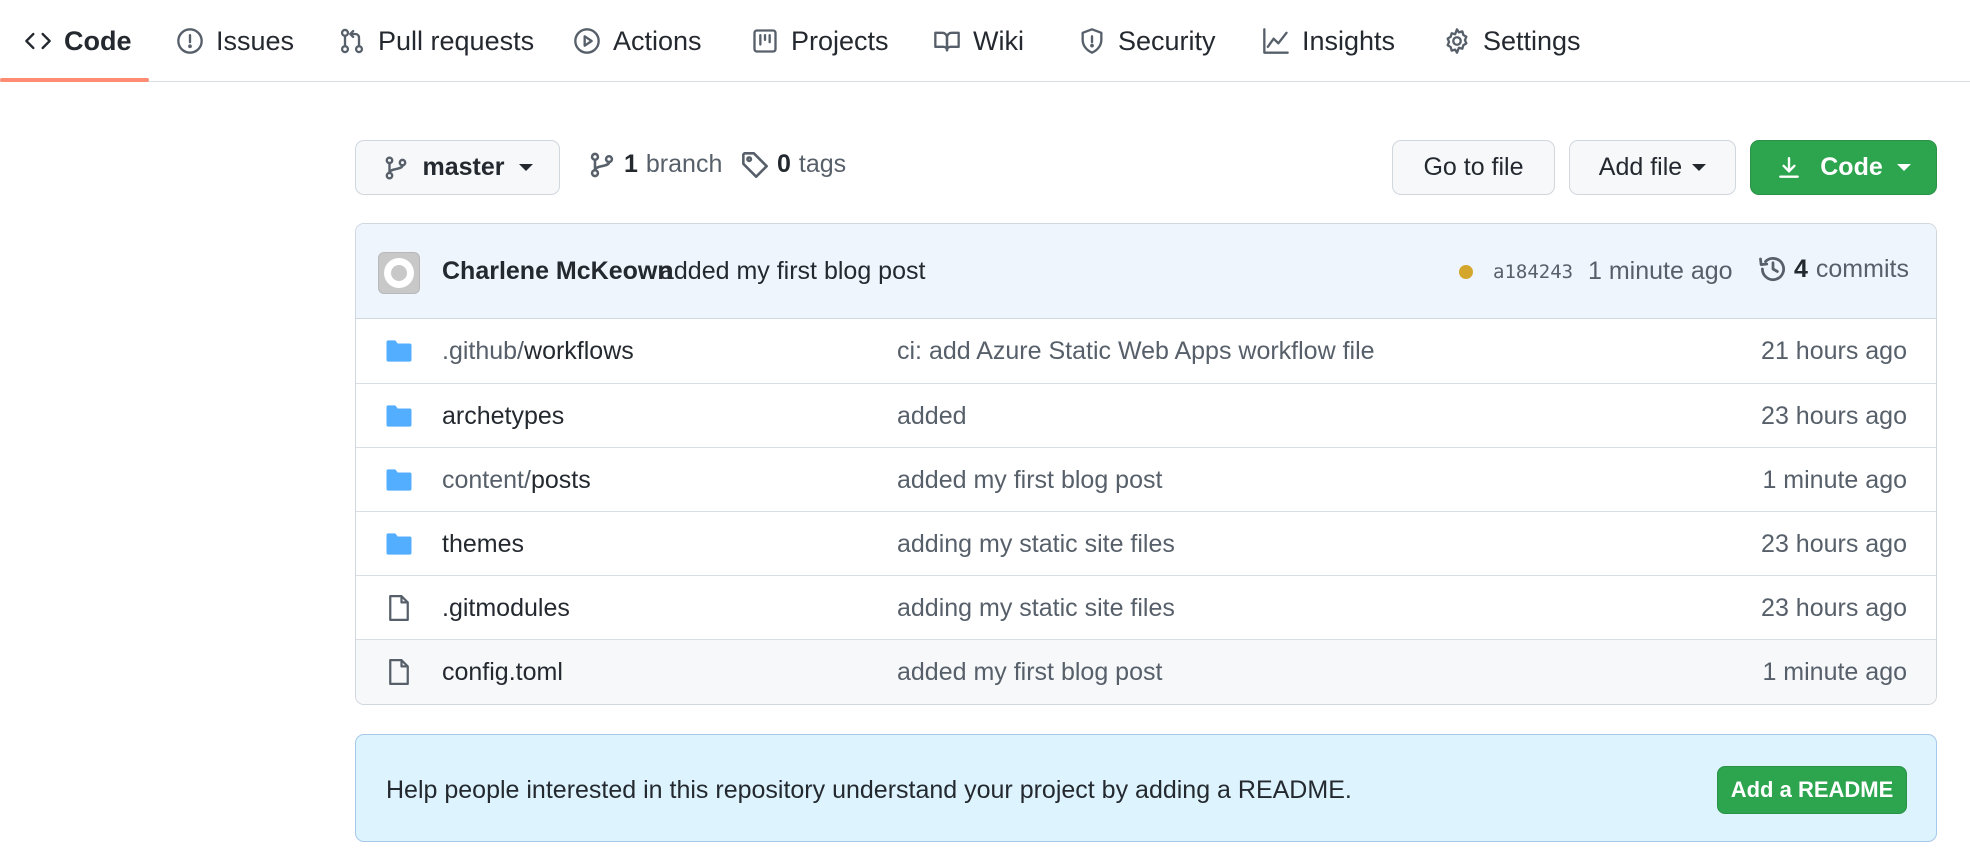 Image resolution: width=1970 pixels, height=868 pixels. I want to click on graph-icon, so click(1276, 41).